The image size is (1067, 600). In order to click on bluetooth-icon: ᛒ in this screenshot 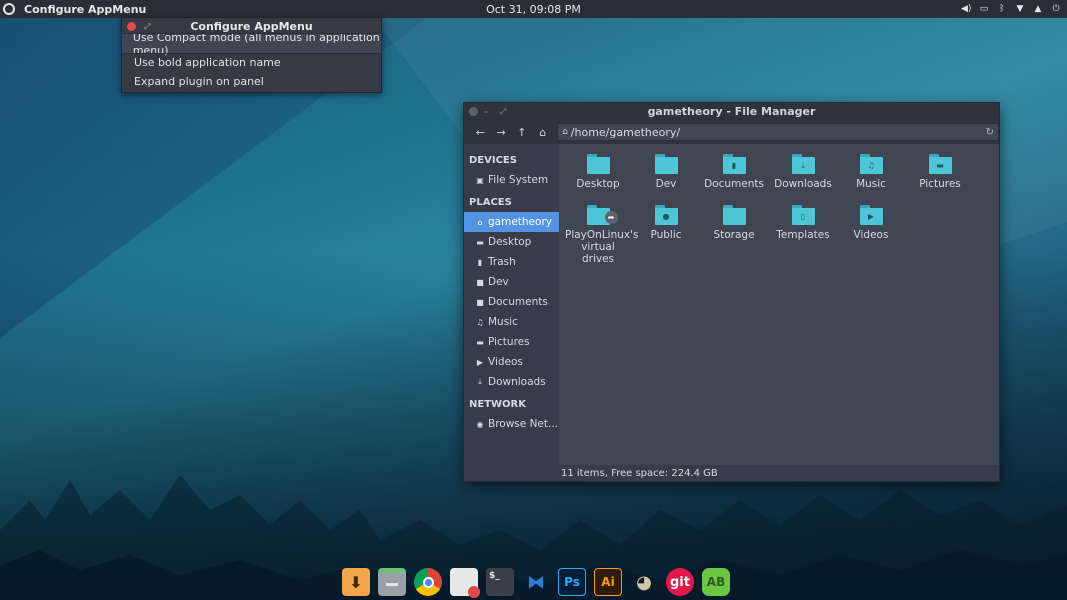, I will do `click(1002, 9)`.